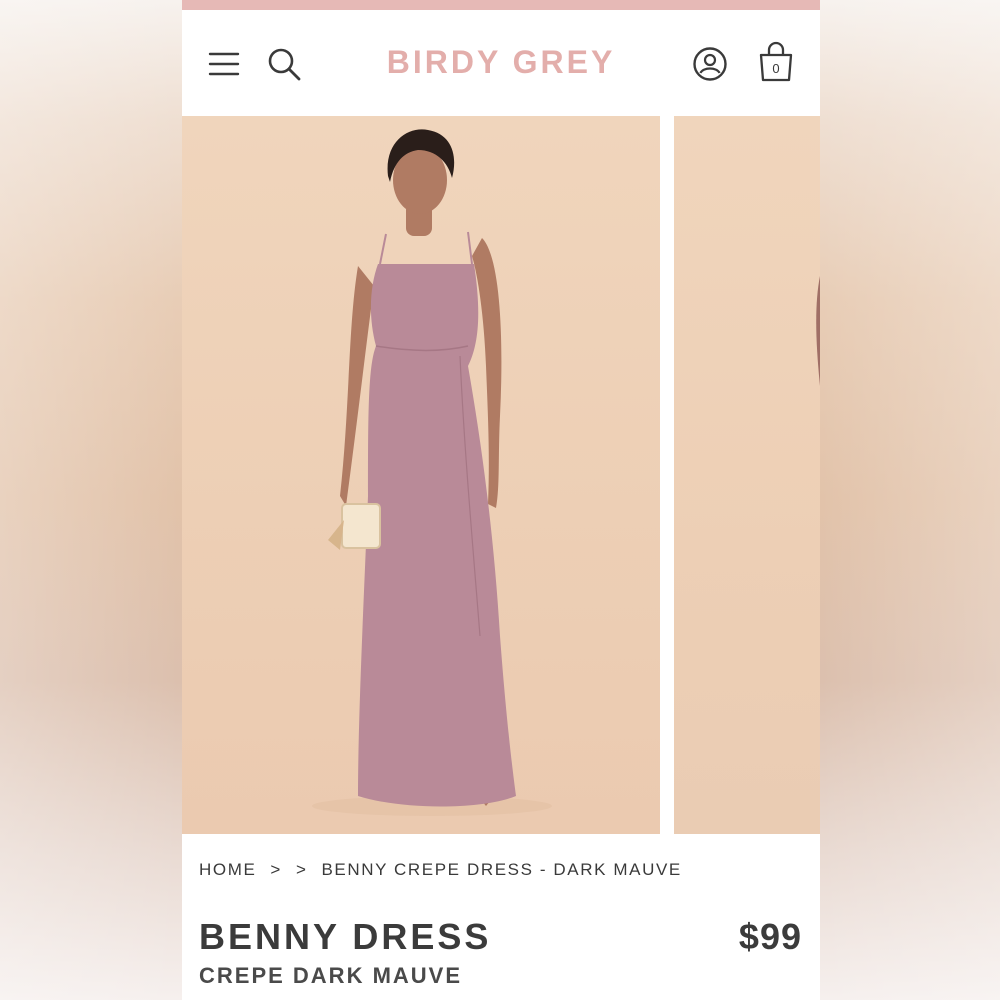  What do you see at coordinates (227, 870) in the screenshot?
I see `breadcrumb-home: HOME` at bounding box center [227, 870].